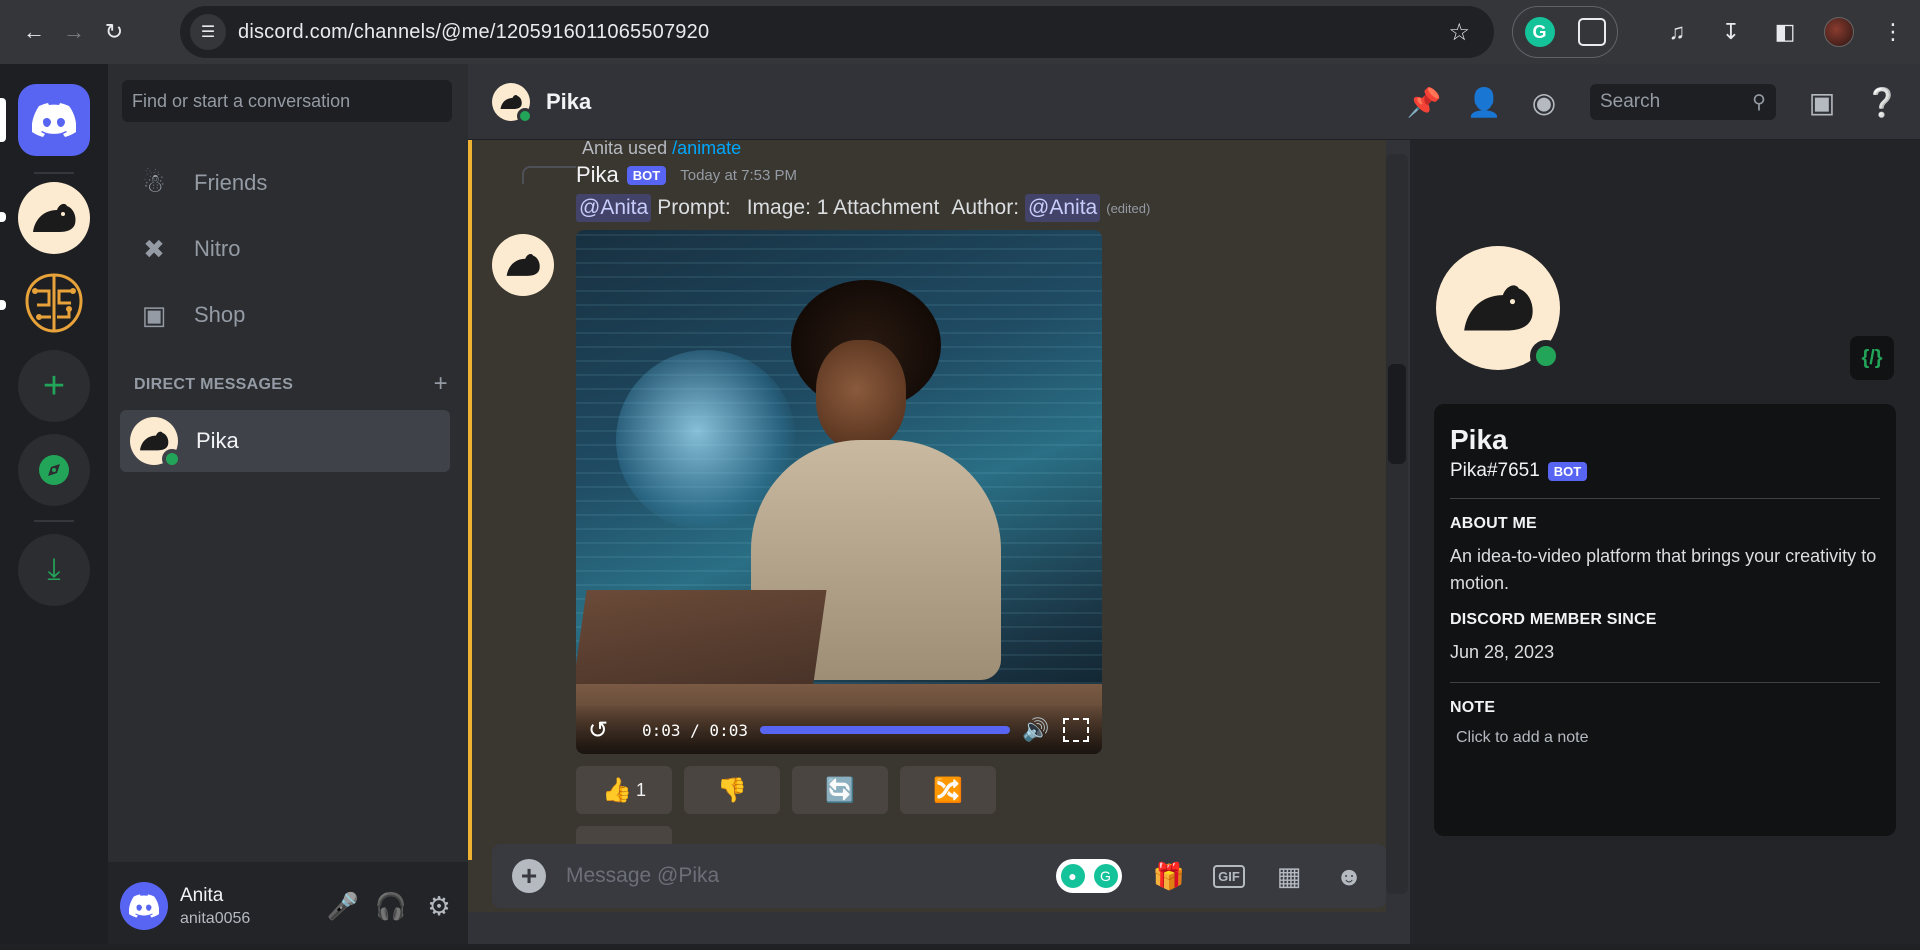  What do you see at coordinates (208, 32) in the screenshot?
I see `site-info-icon: ☰` at bounding box center [208, 32].